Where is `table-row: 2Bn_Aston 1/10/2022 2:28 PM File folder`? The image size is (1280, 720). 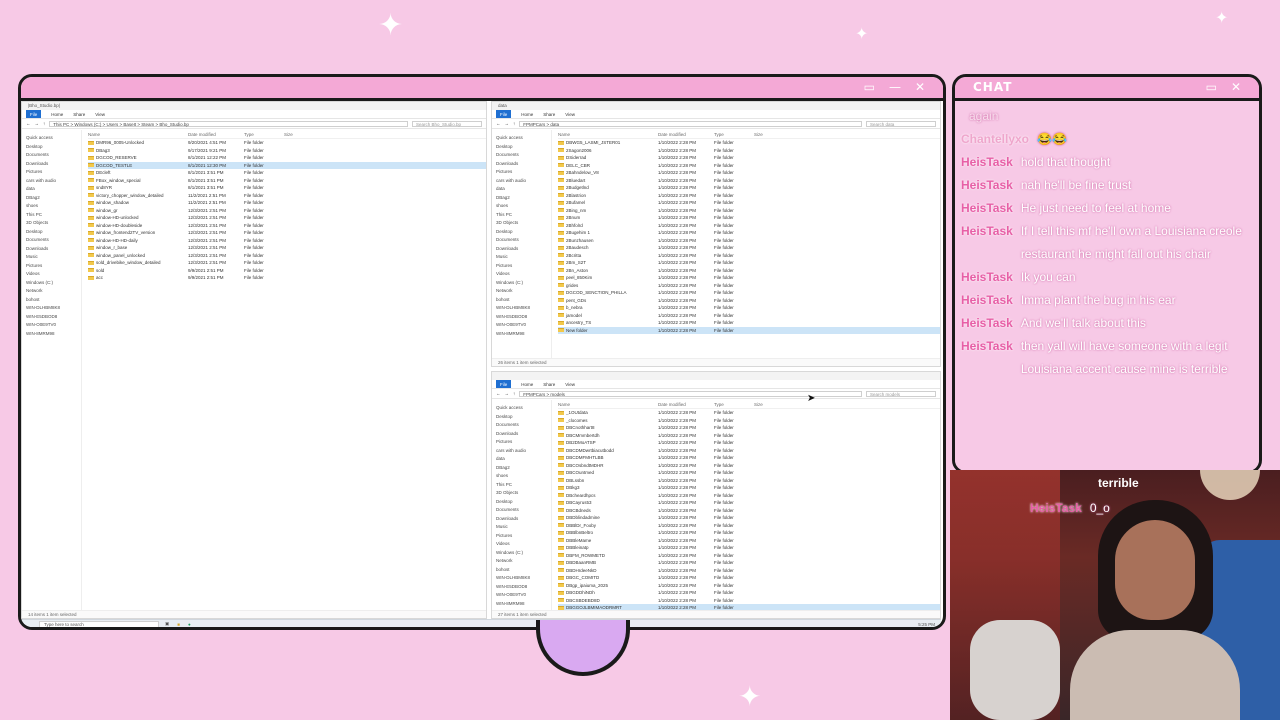 table-row: 2Bn_Aston 1/10/2022 2:28 PM File folder is located at coordinates (749, 271).